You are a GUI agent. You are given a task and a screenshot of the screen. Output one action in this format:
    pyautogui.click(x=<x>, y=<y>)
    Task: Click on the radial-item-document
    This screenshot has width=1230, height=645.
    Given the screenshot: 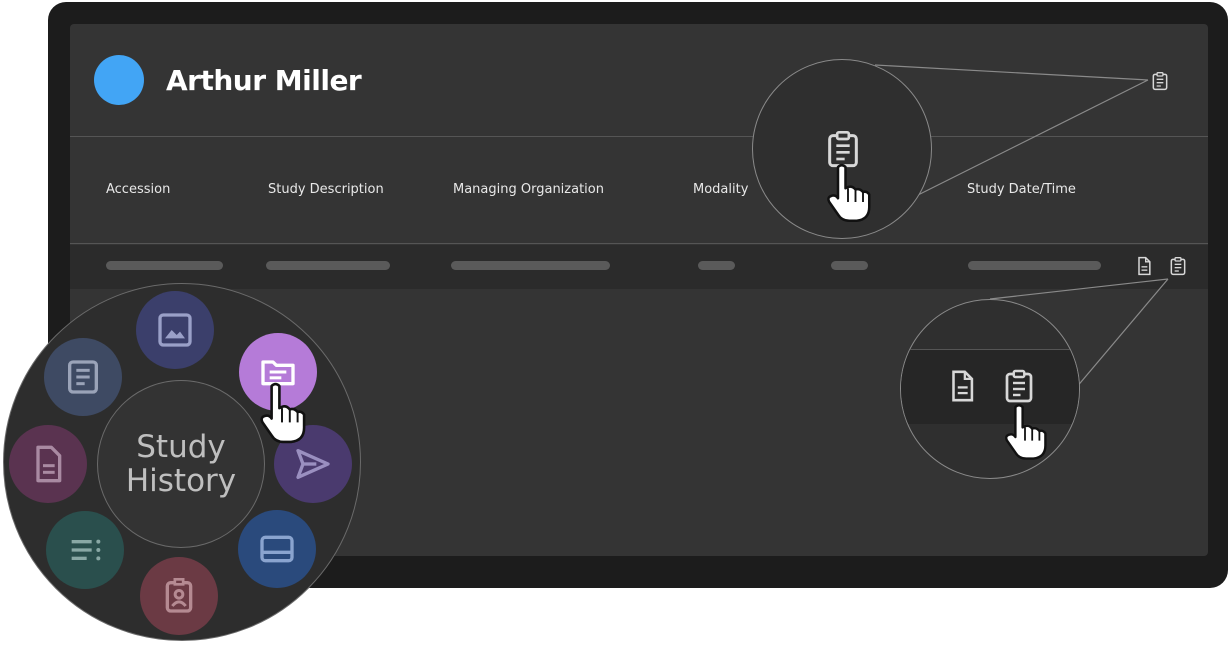 What is the action you would take?
    pyautogui.click(x=48, y=464)
    